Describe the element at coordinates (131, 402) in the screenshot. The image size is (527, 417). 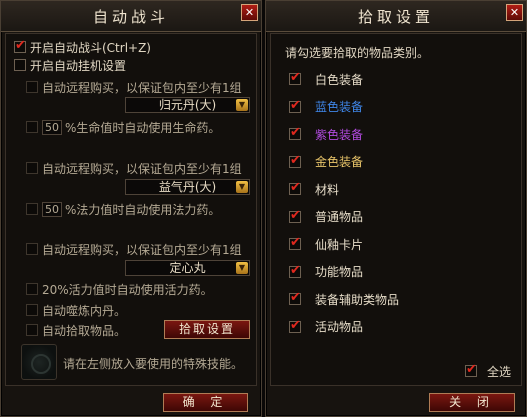
I see `footer: 确 定` at that location.